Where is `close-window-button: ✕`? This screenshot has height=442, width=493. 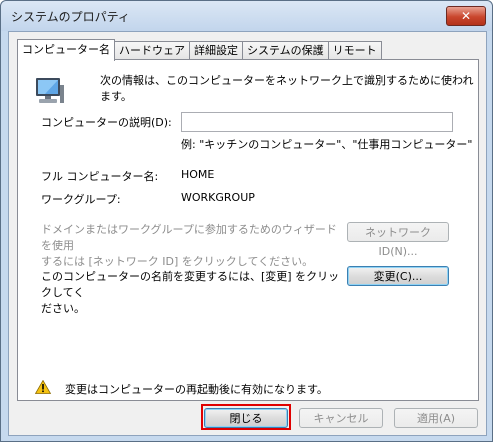 close-window-button: ✕ is located at coordinates (466, 16).